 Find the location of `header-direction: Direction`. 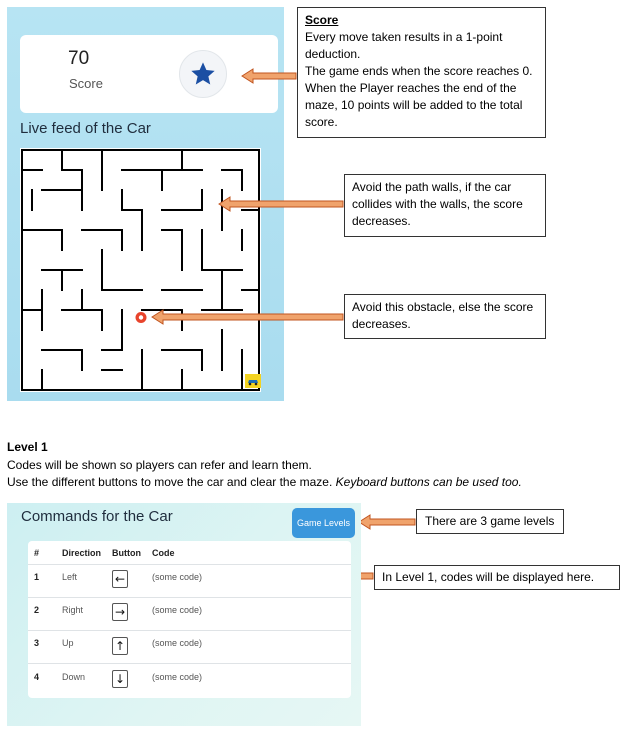

header-direction: Direction is located at coordinates (82, 553).